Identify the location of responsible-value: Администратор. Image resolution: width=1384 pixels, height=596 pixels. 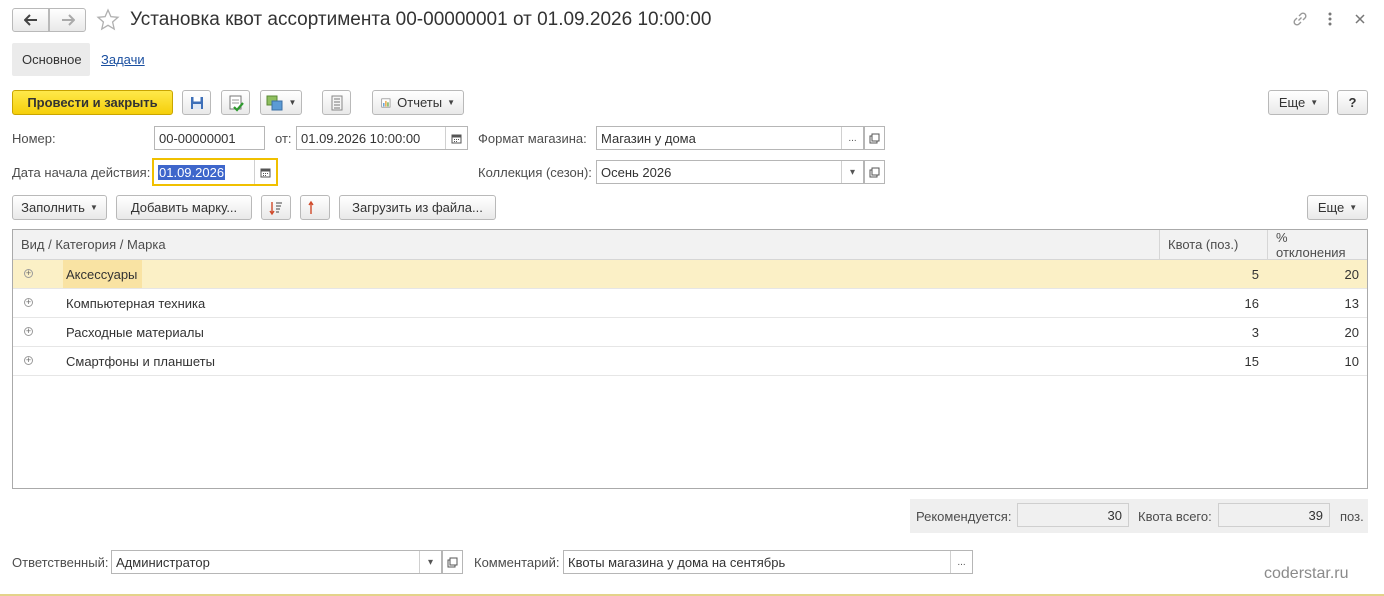
(163, 562).